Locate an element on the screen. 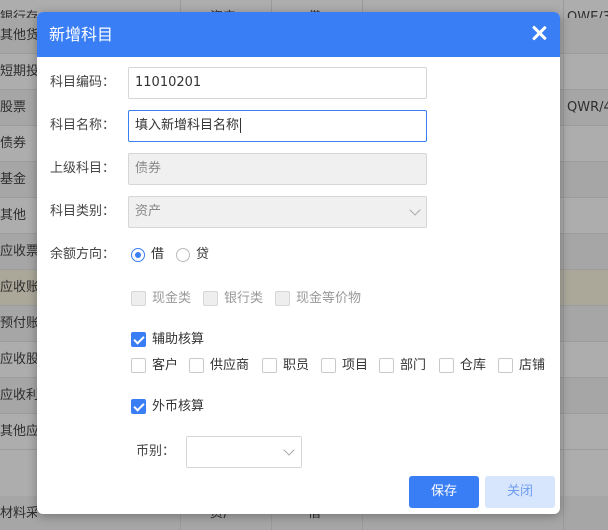  checkbox-department: 部门 is located at coordinates (405, 366).